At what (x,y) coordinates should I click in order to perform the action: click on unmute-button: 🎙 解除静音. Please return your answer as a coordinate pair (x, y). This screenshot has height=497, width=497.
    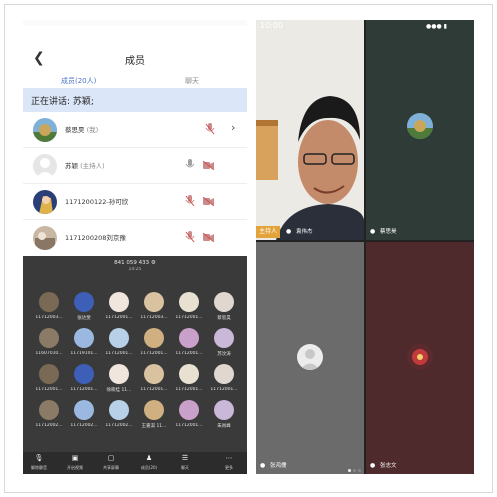
    Looking at the image, I should click on (39, 462).